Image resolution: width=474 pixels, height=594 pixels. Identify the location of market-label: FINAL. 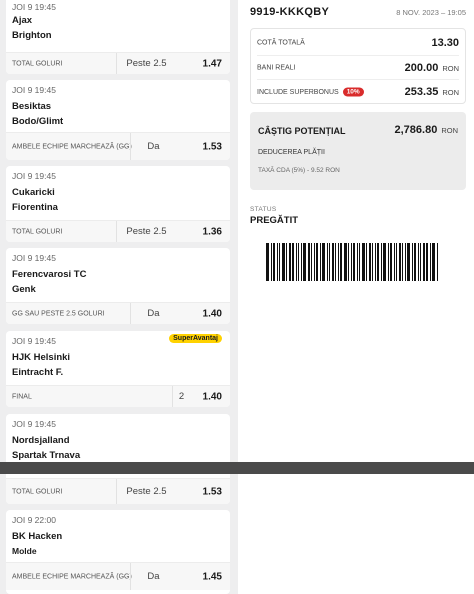
(22, 396).